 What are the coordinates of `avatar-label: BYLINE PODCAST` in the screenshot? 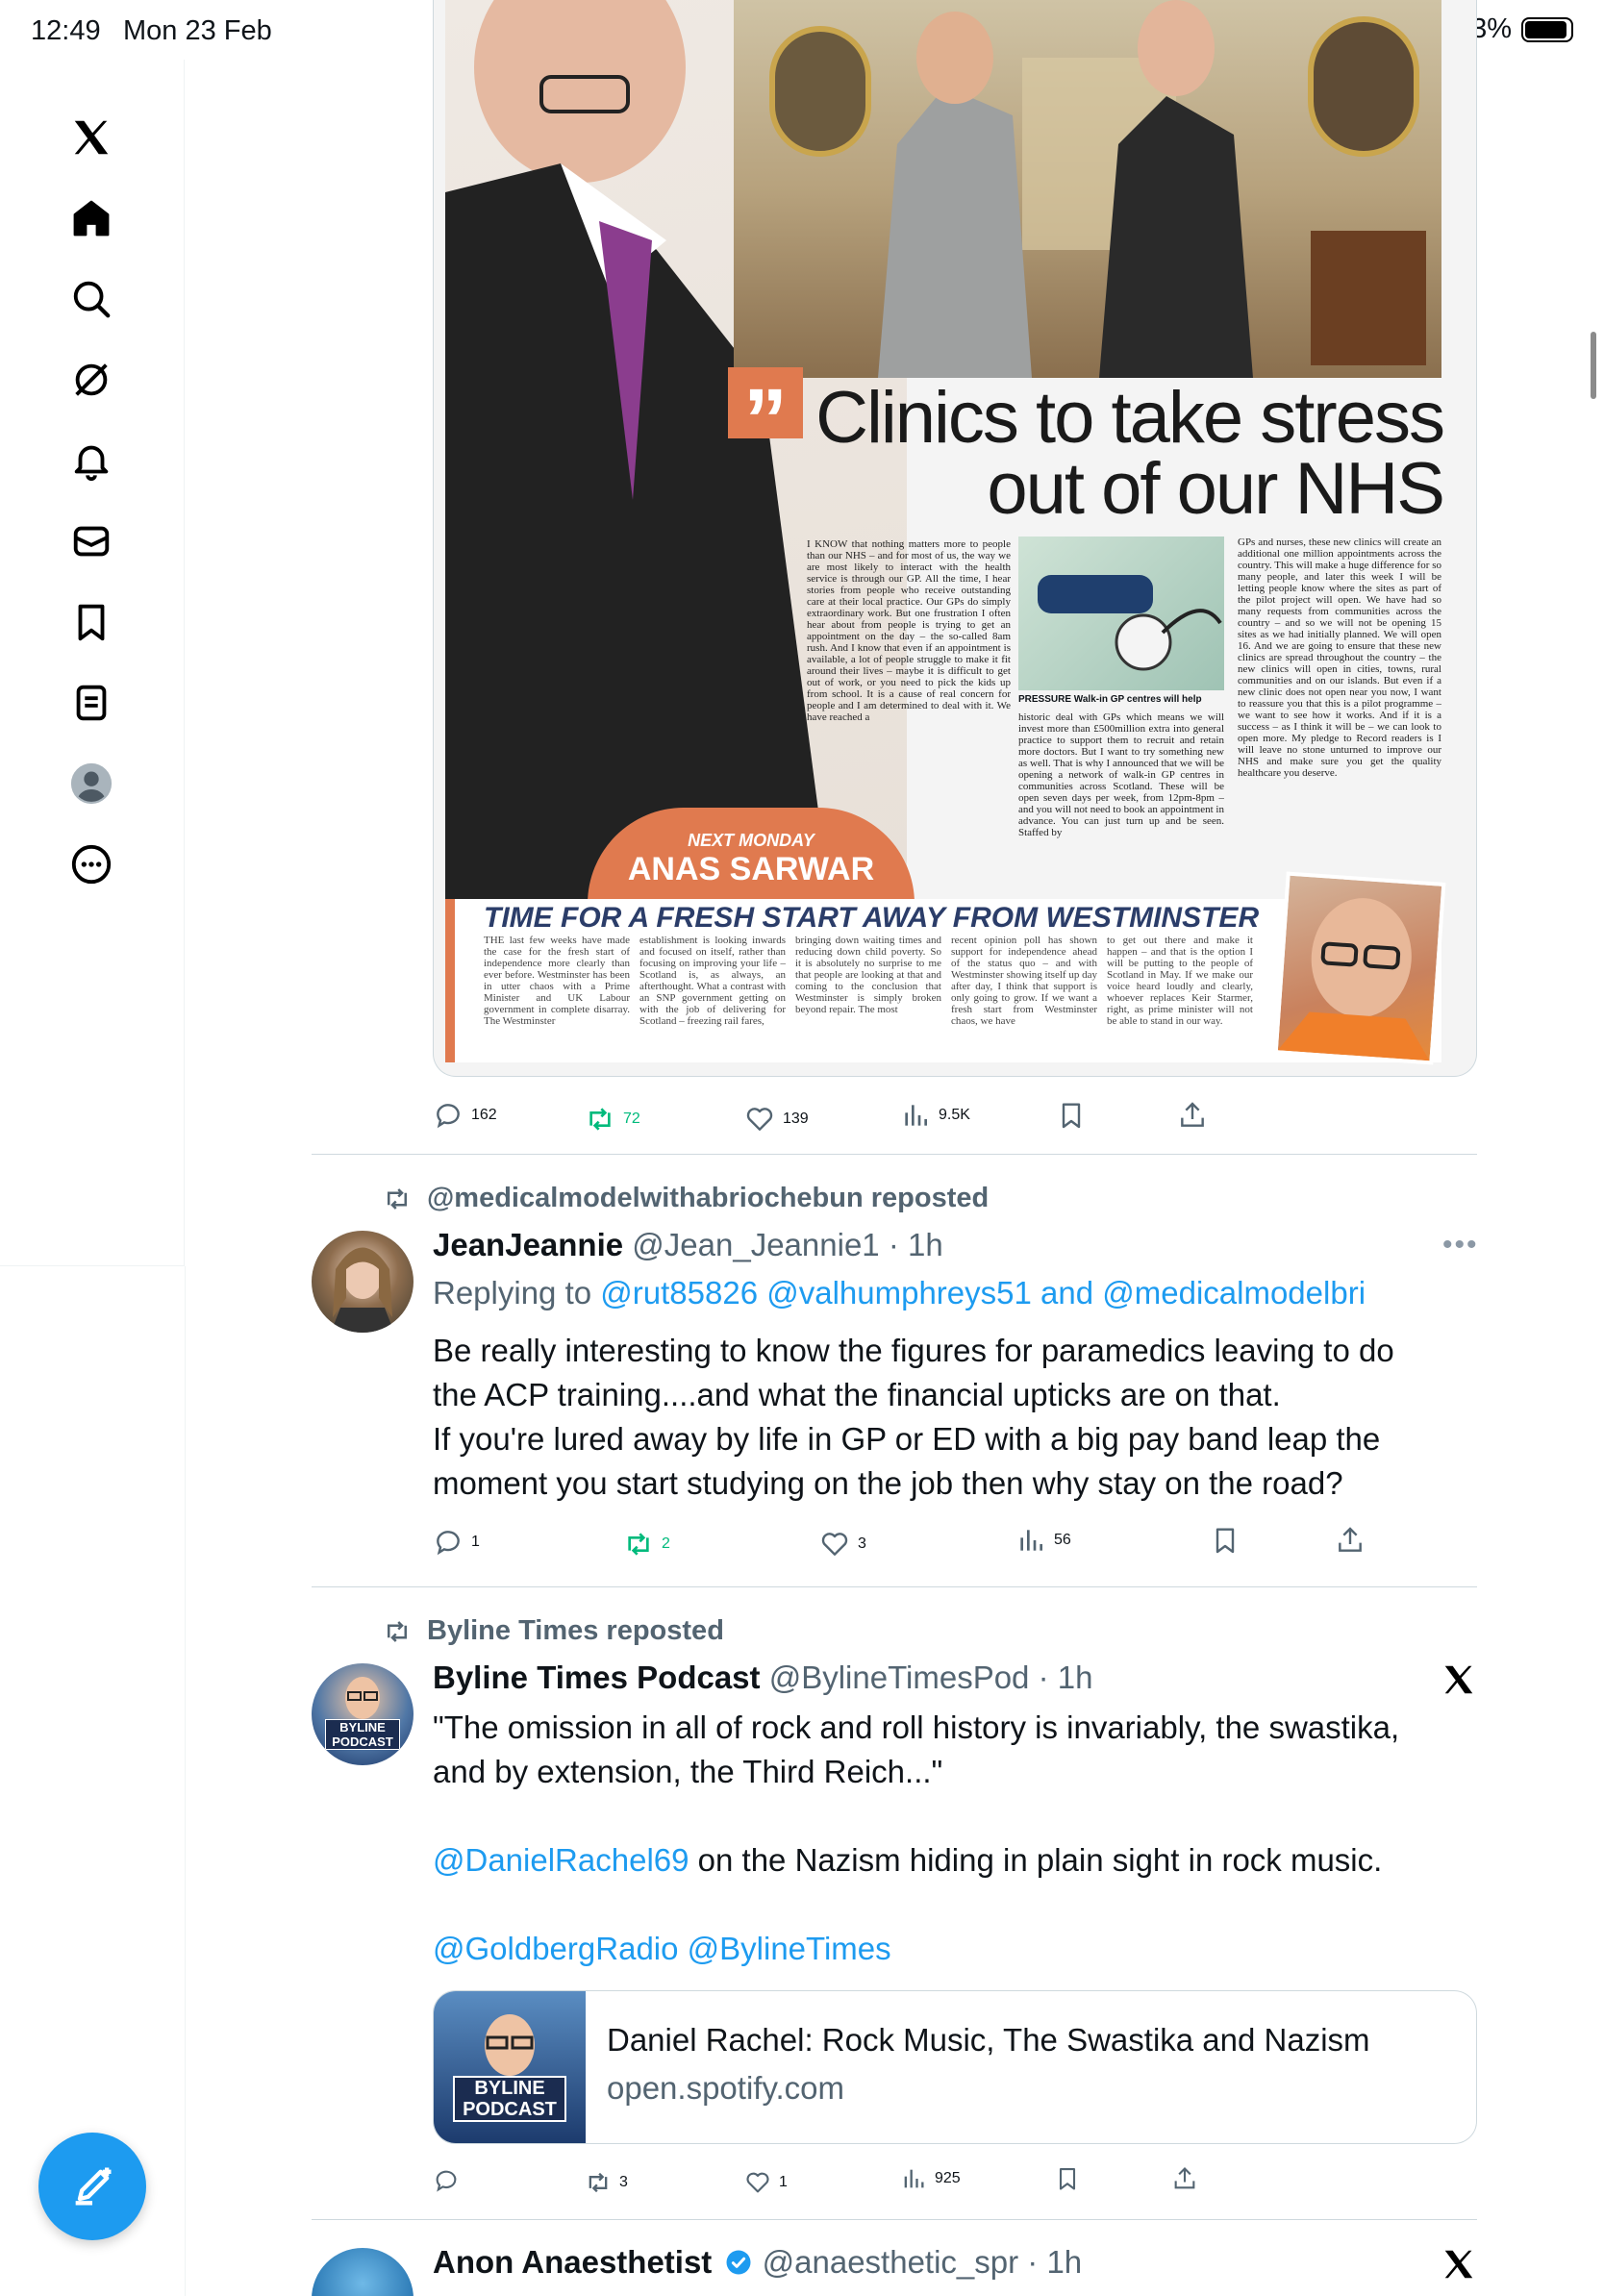 It's located at (362, 1734).